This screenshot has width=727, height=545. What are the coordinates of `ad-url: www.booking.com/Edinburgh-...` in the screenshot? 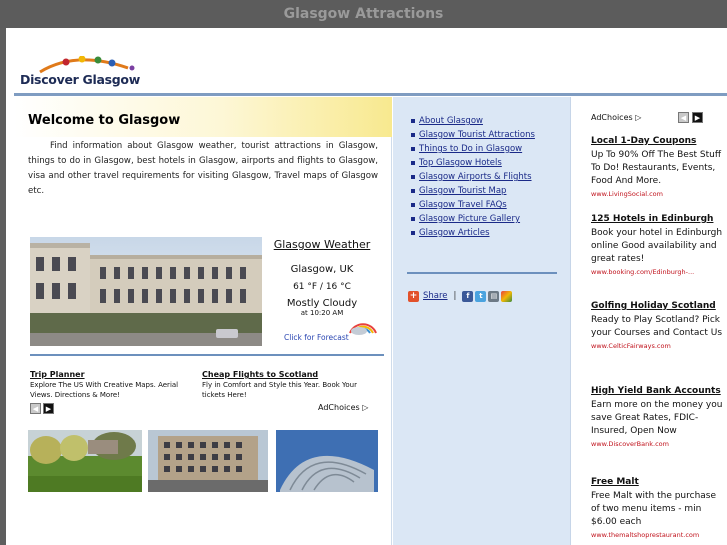 It's located at (657, 272).